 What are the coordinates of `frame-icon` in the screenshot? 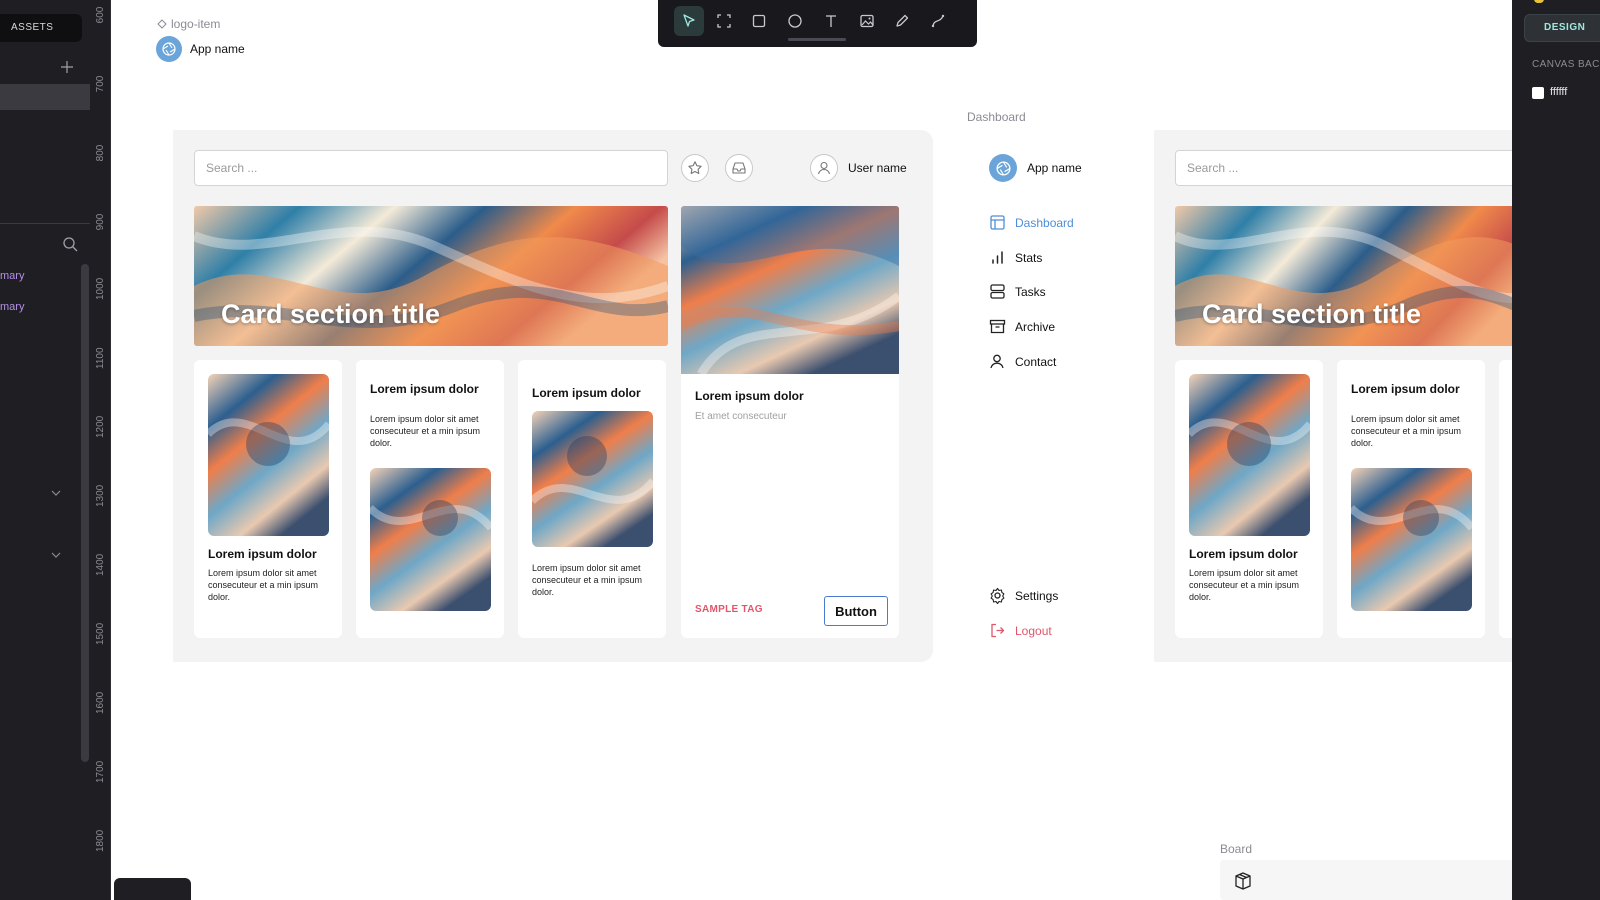 It's located at (724, 21).